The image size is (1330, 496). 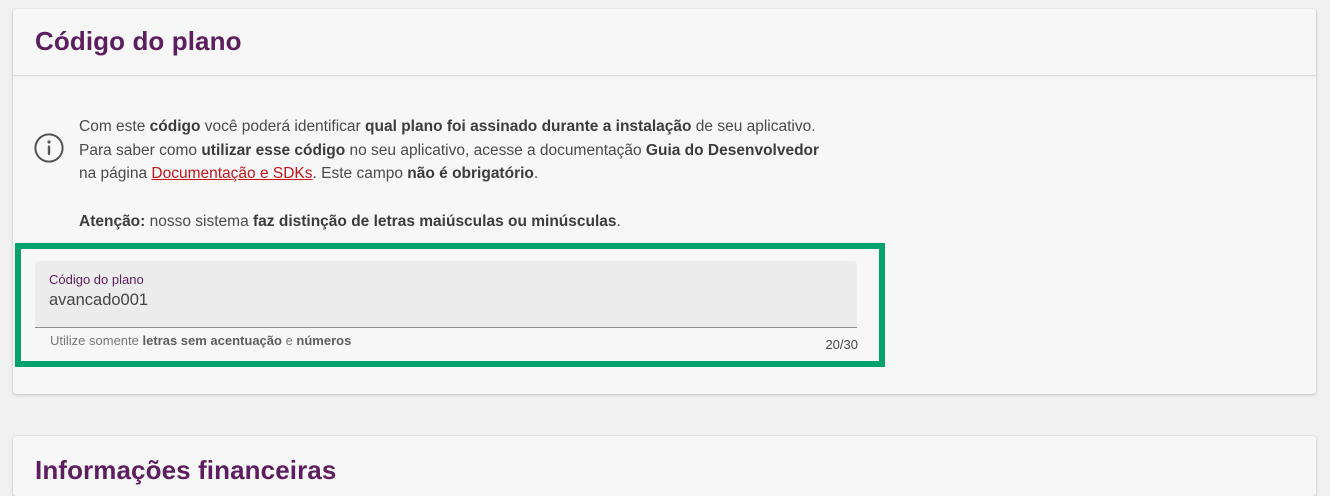 I want to click on info-text-segment: Com este, so click(x=114, y=126).